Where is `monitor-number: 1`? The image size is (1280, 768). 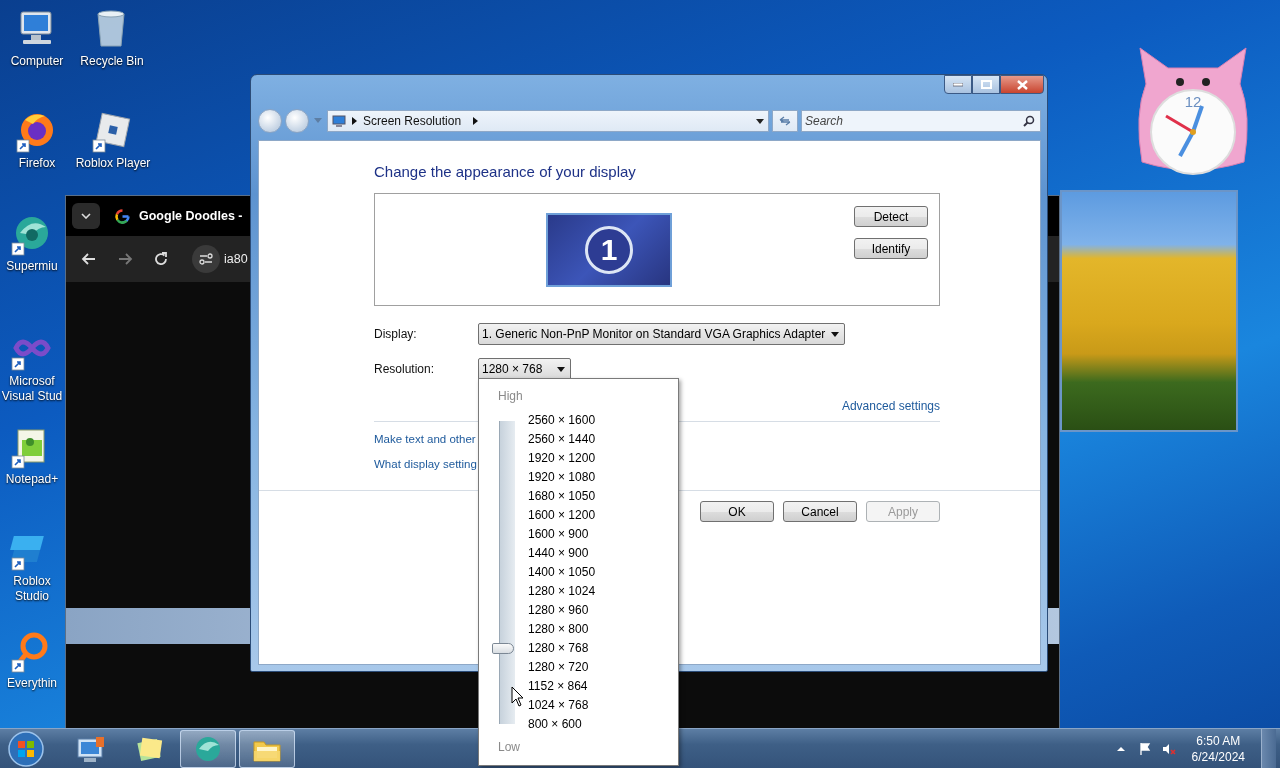 monitor-number: 1 is located at coordinates (609, 250).